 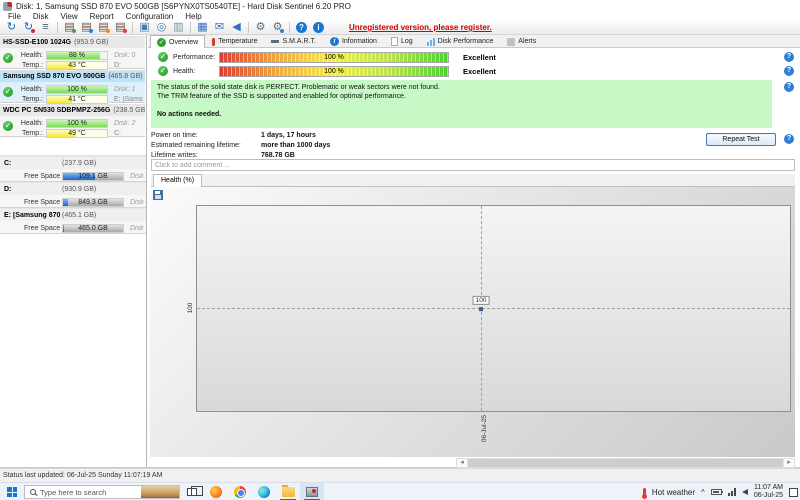 I want to click on start-button, so click(x=12, y=491).